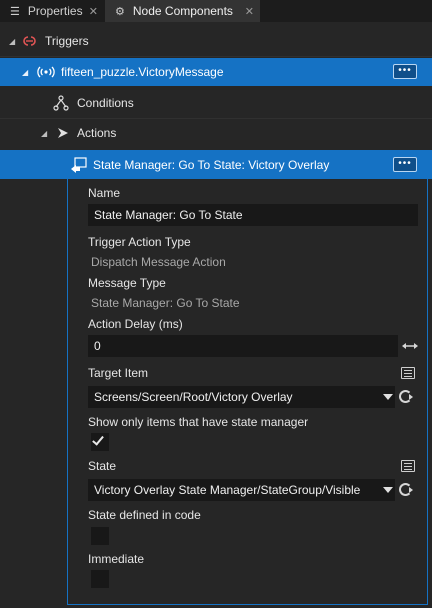  I want to click on tab-bar: ☰ Properties ✕ ⚙ Node Components ✕, so click(216, 11).